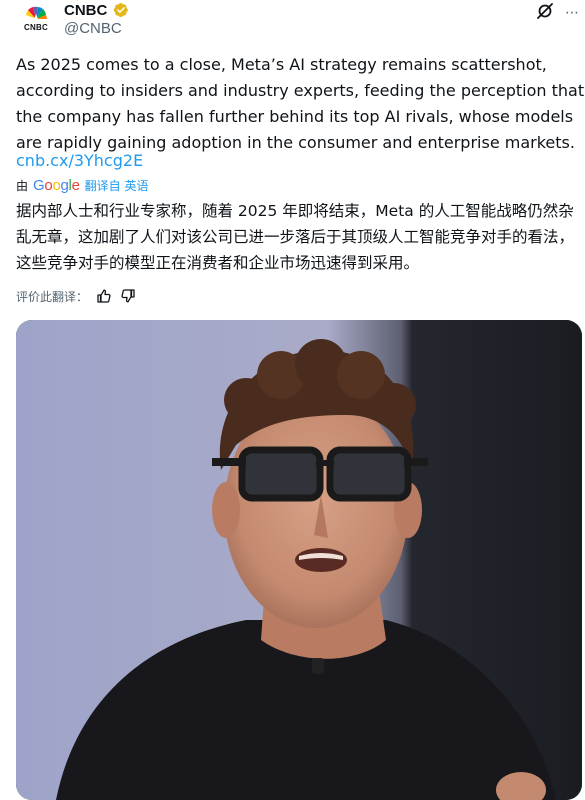 This screenshot has width=585, height=800. Describe the element at coordinates (82, 185) in the screenshot. I see `translation-attribution: 由 Google 翻译自 英语` at that location.